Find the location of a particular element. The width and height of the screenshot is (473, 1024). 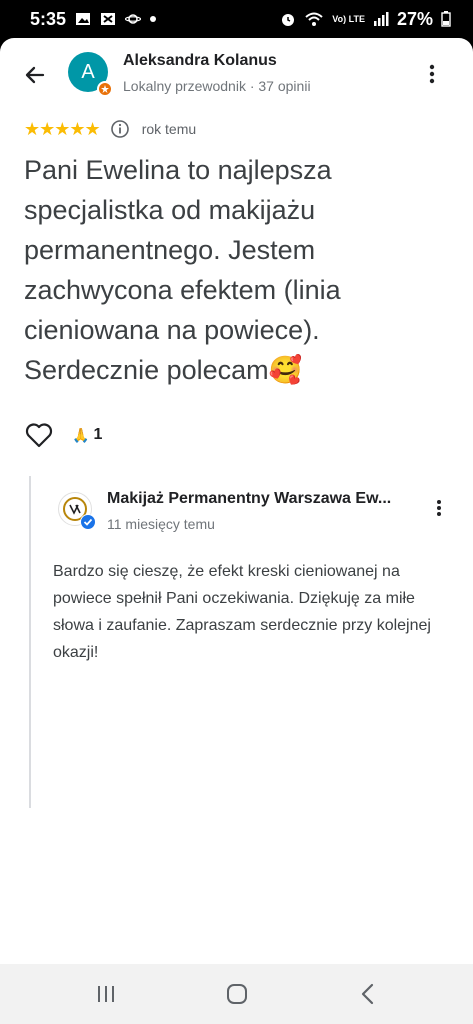

status-right: Vo) LTE 27% is located at coordinates (365, 19).